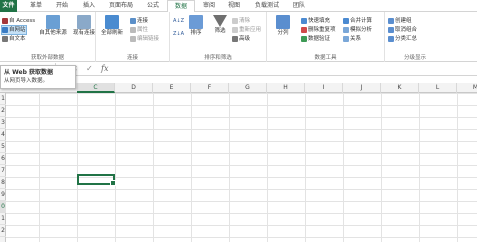  What do you see at coordinates (104, 69) in the screenshot?
I see `insert-function-icon: fx` at bounding box center [104, 69].